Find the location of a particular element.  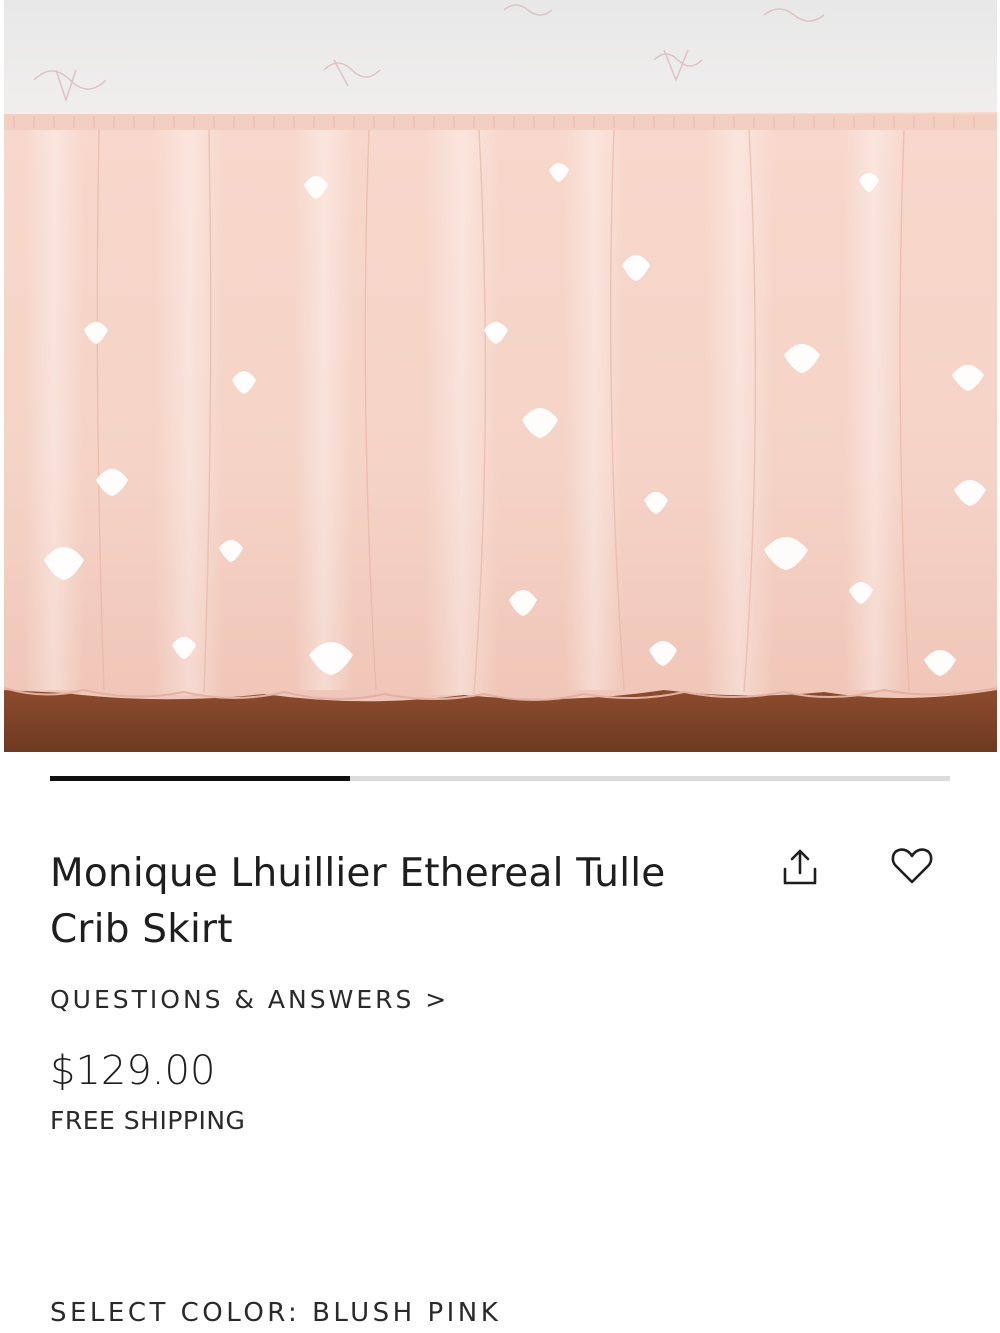

shipping-info: FREE SHIPPING is located at coordinates (148, 1120).